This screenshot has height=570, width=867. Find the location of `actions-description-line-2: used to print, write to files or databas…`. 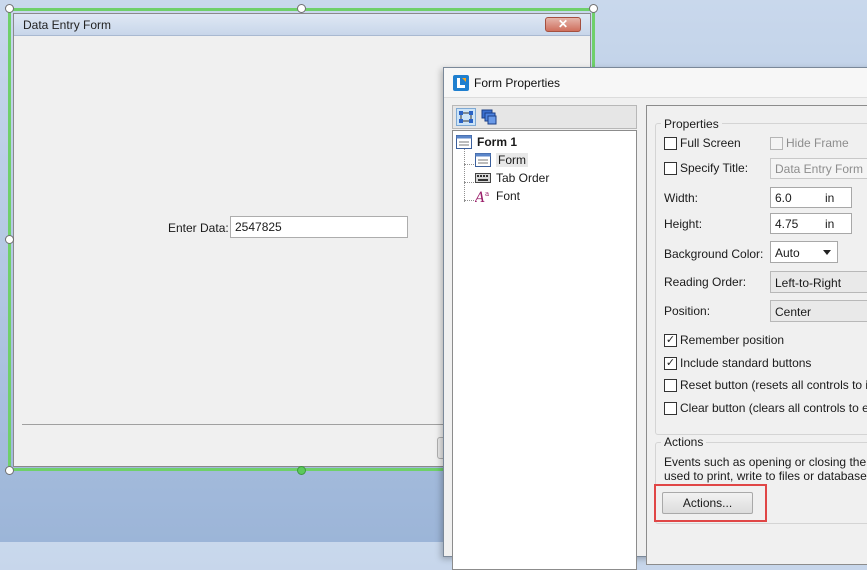

actions-description-line-2: used to print, write to files or databas… is located at coordinates (765, 476).